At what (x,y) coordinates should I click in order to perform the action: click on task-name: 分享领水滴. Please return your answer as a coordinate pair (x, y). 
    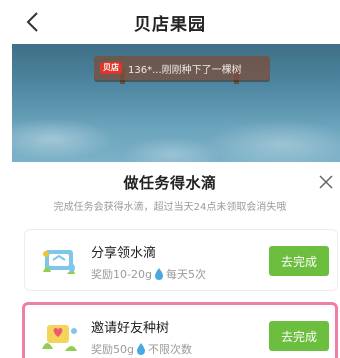
    Looking at the image, I should click on (124, 253).